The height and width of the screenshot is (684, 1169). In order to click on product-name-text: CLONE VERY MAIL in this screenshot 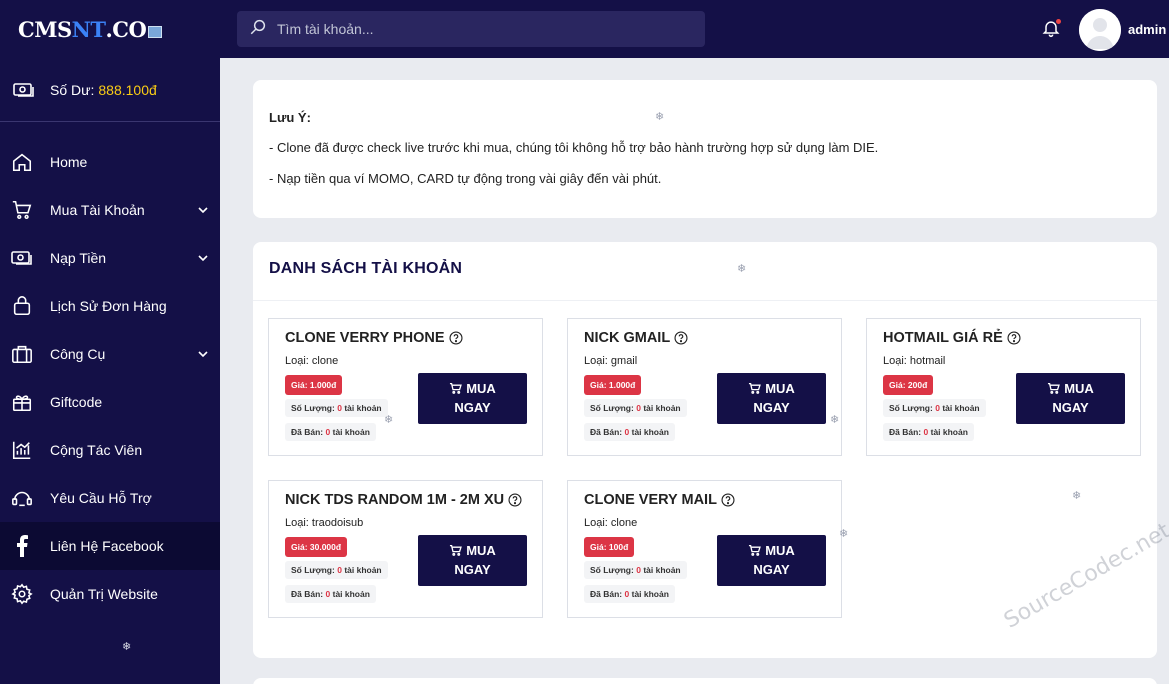, I will do `click(650, 500)`.